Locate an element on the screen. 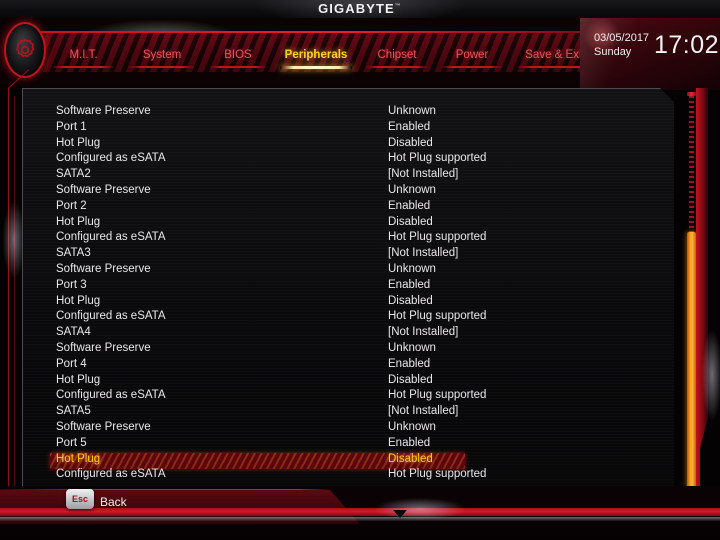  scrollbar-cap-top is located at coordinates (691, 94).